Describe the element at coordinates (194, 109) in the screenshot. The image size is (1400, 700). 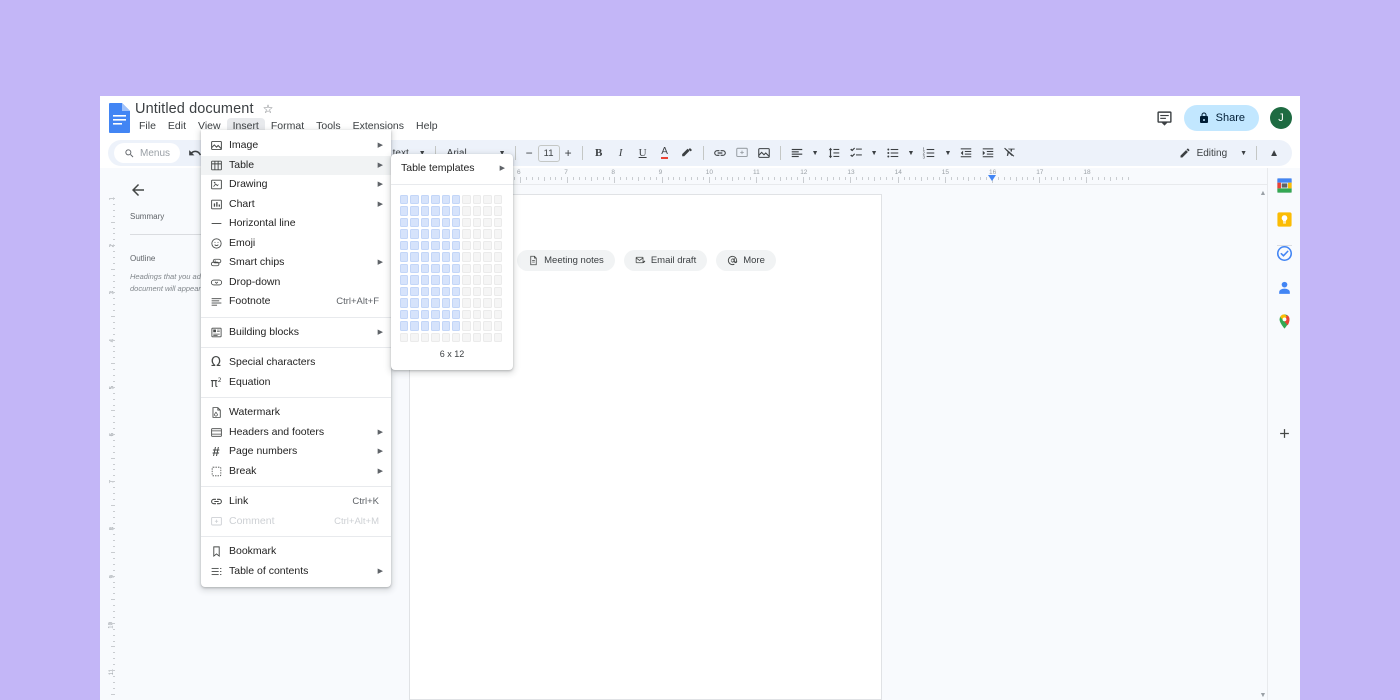
I see `page-title: Untitled document` at that location.